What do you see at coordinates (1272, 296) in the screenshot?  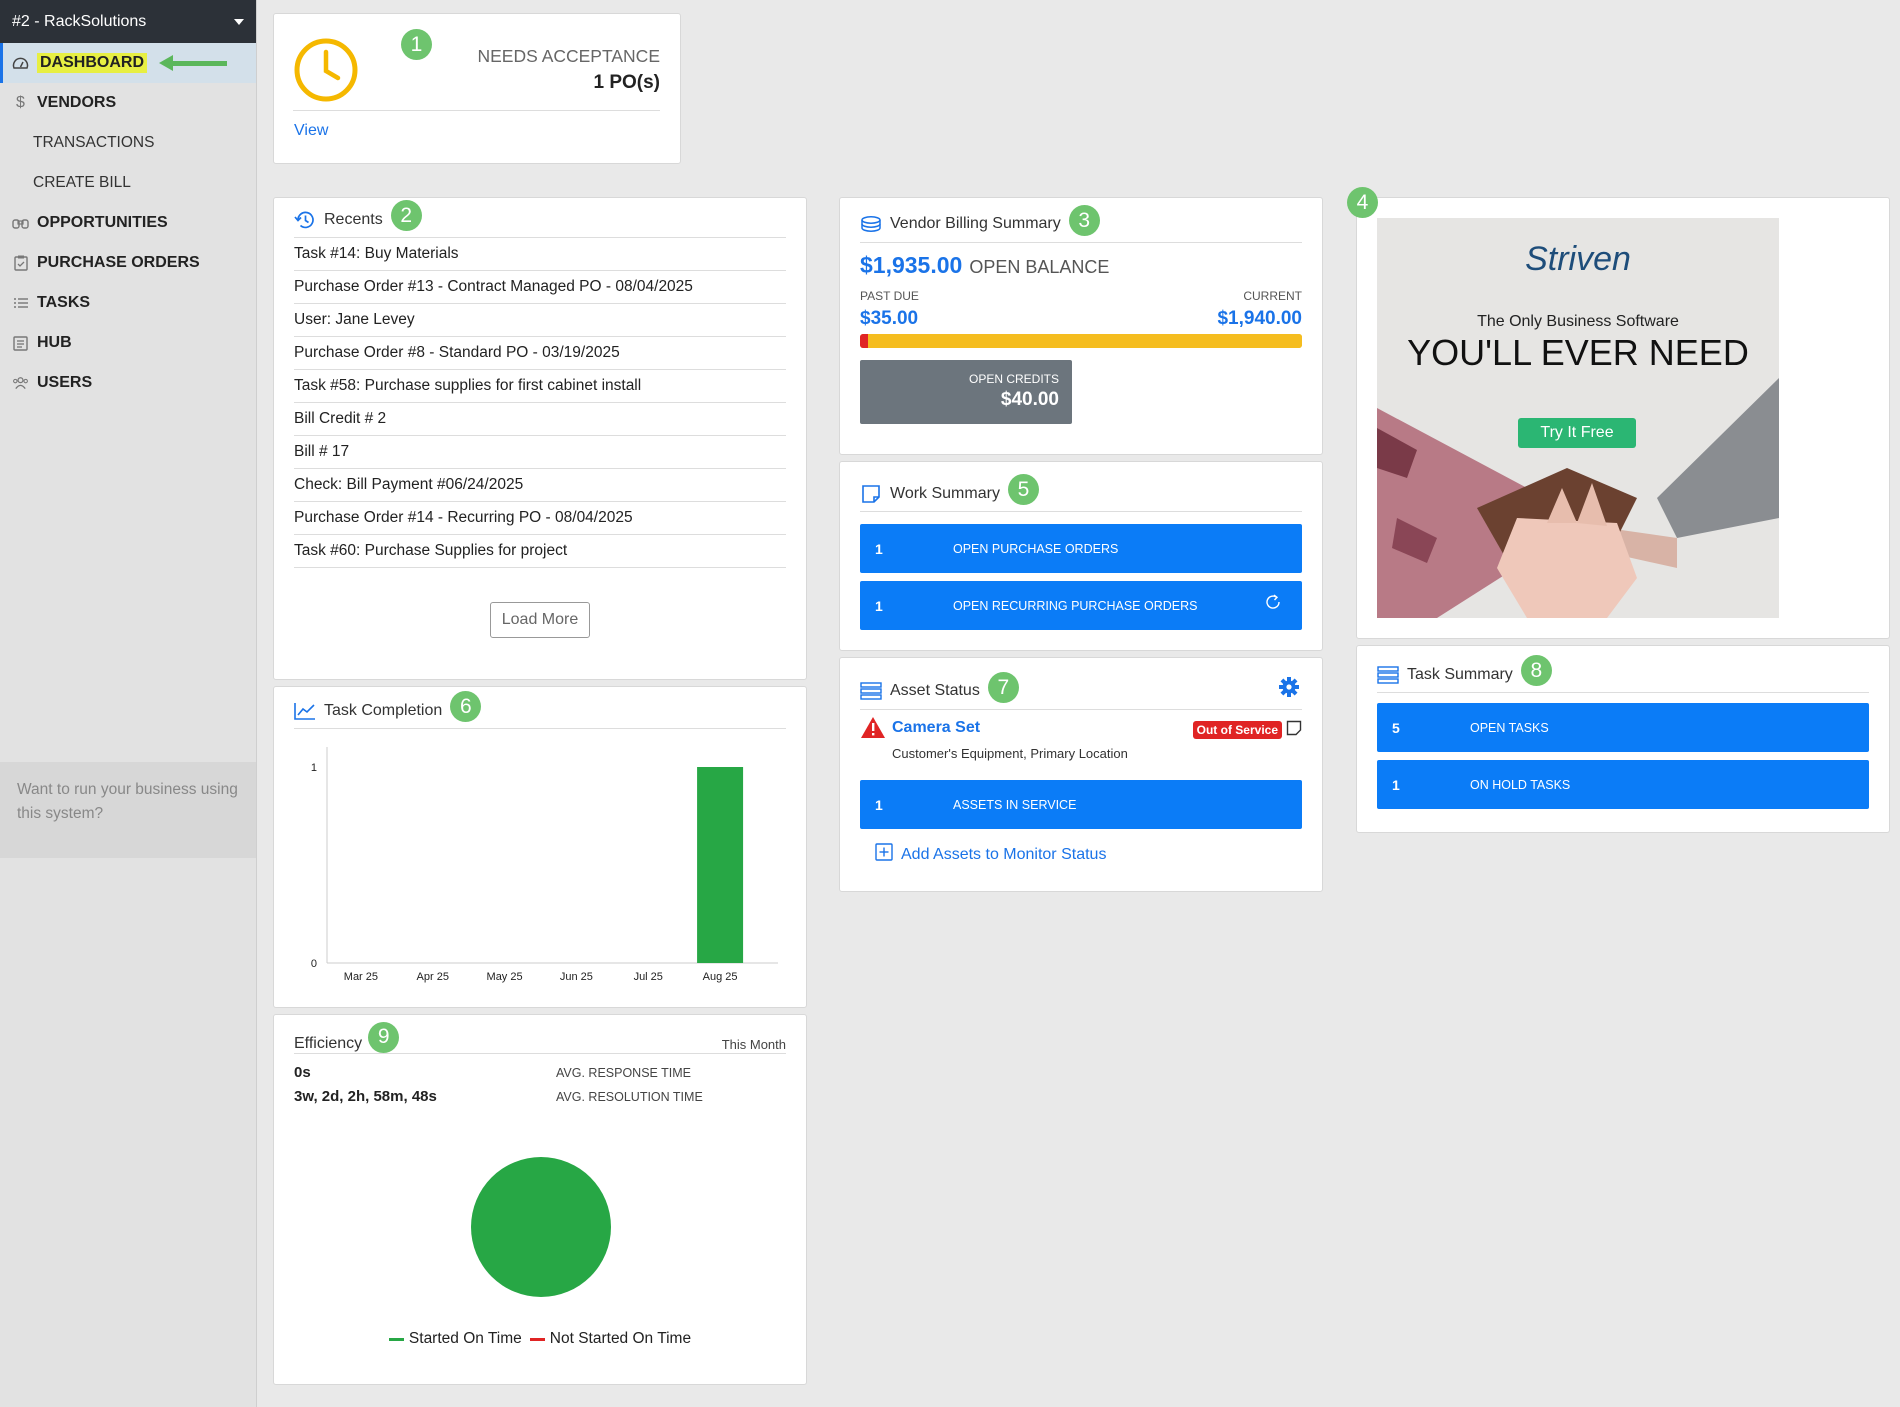 I see `current-label: CURRENT` at bounding box center [1272, 296].